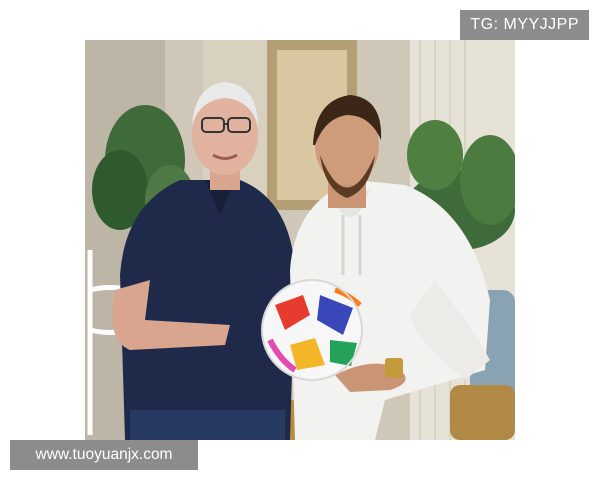 Image resolution: width=600 pixels, height=480 pixels. What do you see at coordinates (104, 455) in the screenshot?
I see `watermark-website: www.tuoyuanjx.com` at bounding box center [104, 455].